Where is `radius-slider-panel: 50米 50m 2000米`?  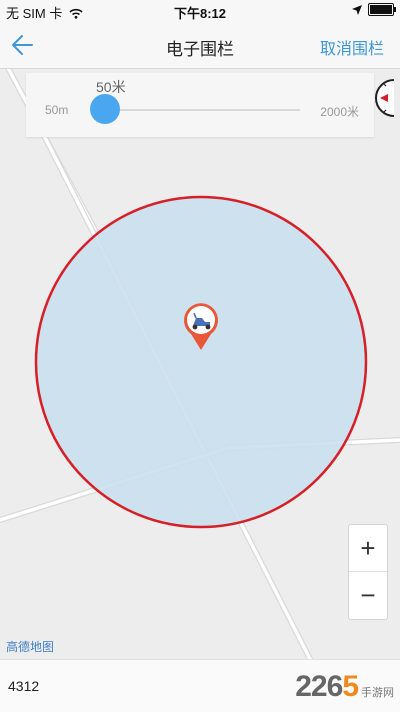
radius-slider-panel: 50米 50m 2000米 is located at coordinates (200, 105).